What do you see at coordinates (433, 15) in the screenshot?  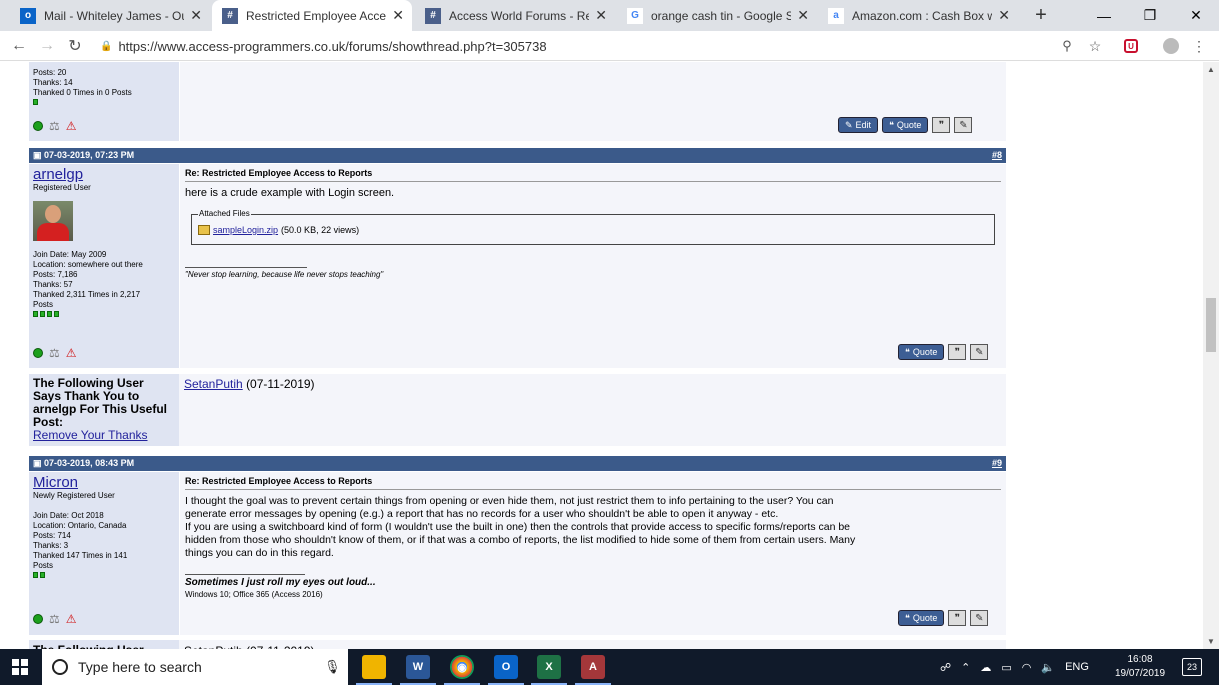 I see `forum-page-icon: #` at bounding box center [433, 15].